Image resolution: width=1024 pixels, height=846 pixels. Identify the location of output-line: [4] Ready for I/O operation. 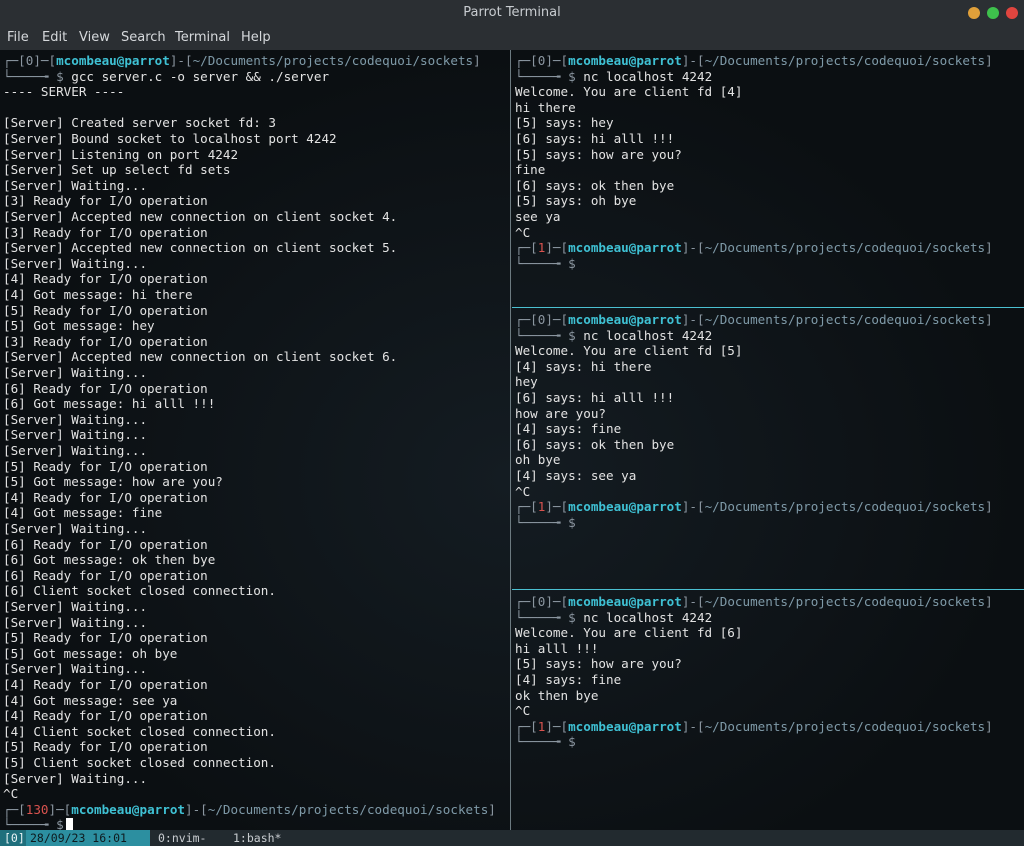
(105, 716).